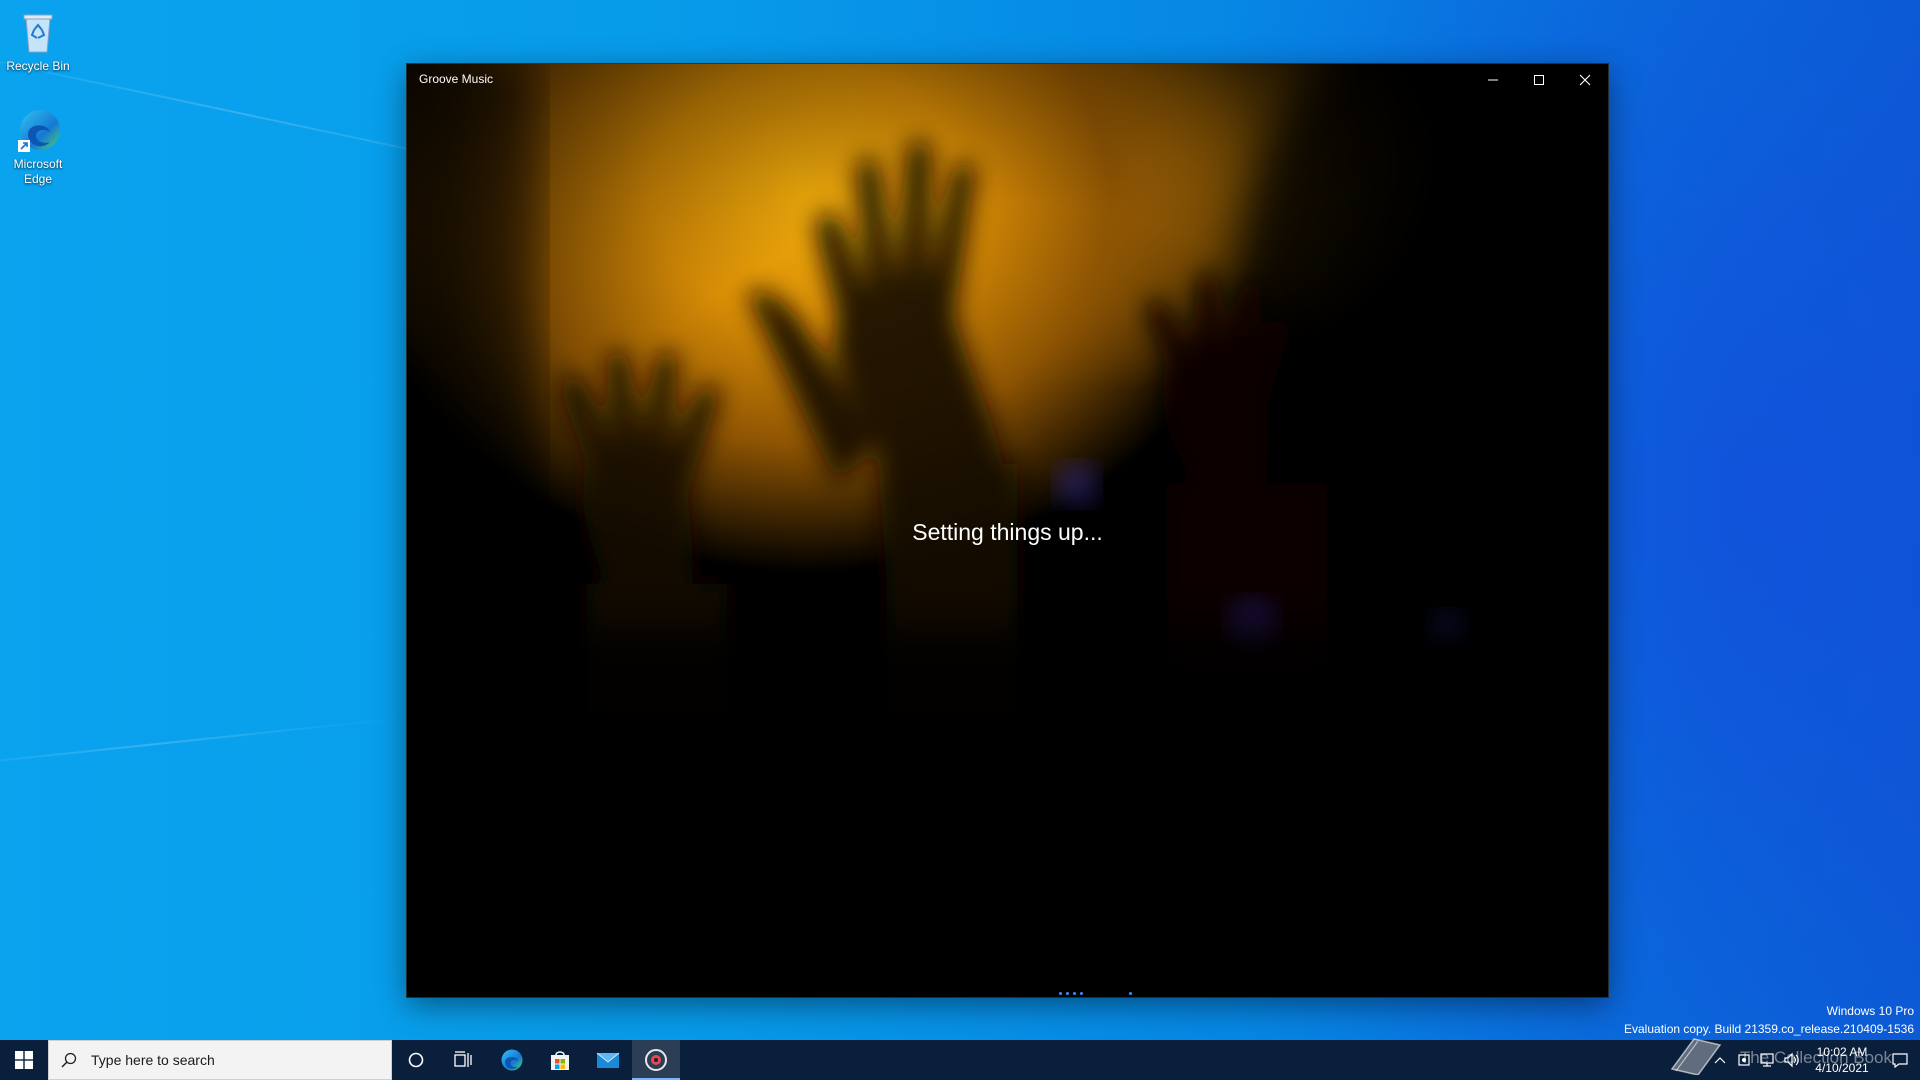  I want to click on notification-icon, so click(1900, 1060).